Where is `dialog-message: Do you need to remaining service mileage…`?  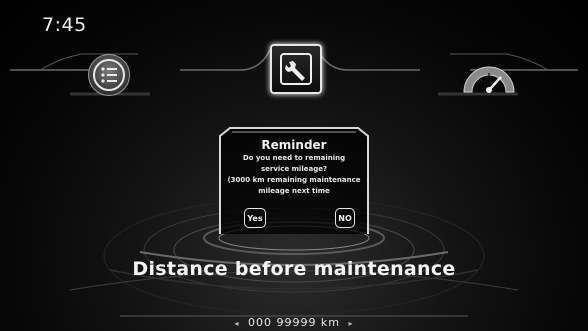
dialog-message: Do you need to remaining service mileage… is located at coordinates (294, 175).